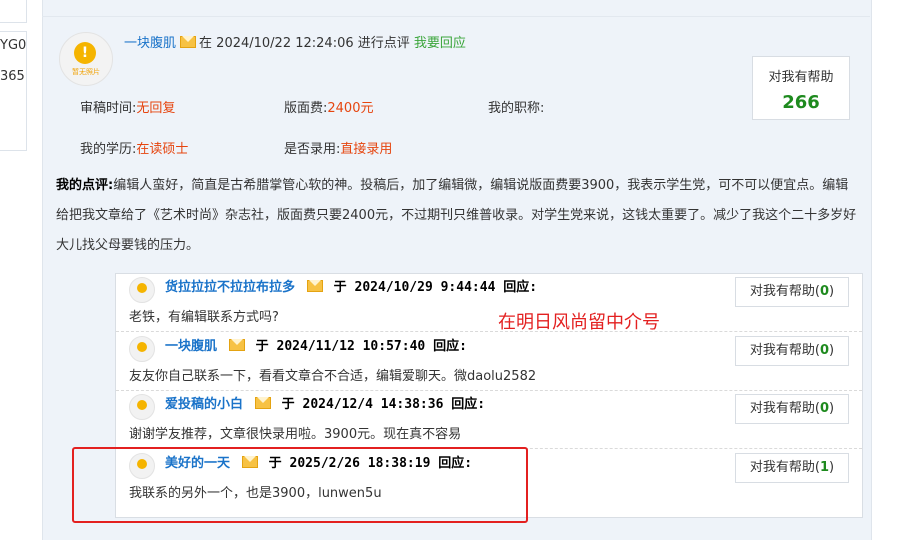 This screenshot has height=540, width=903. What do you see at coordinates (191, 346) in the screenshot?
I see `reply-user-link: 一块腹肌` at bounding box center [191, 346].